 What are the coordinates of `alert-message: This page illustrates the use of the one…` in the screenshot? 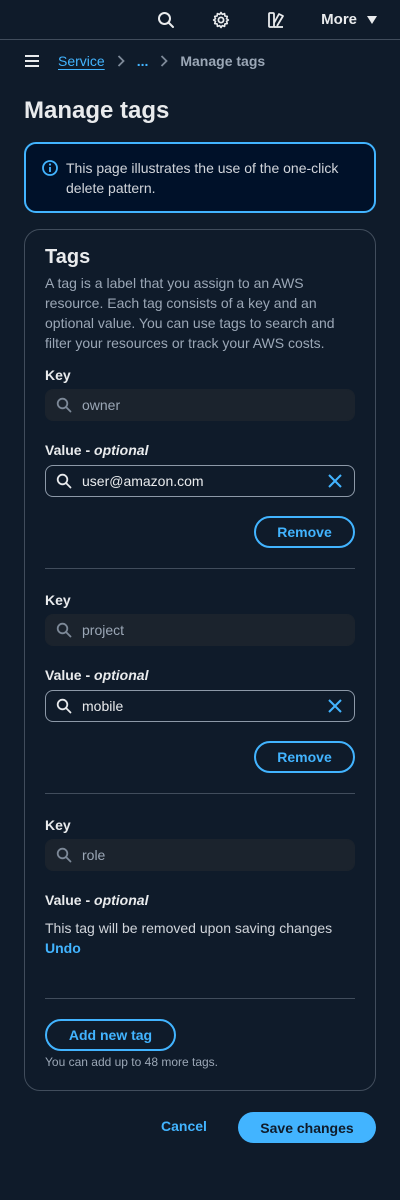 It's located at (202, 178).